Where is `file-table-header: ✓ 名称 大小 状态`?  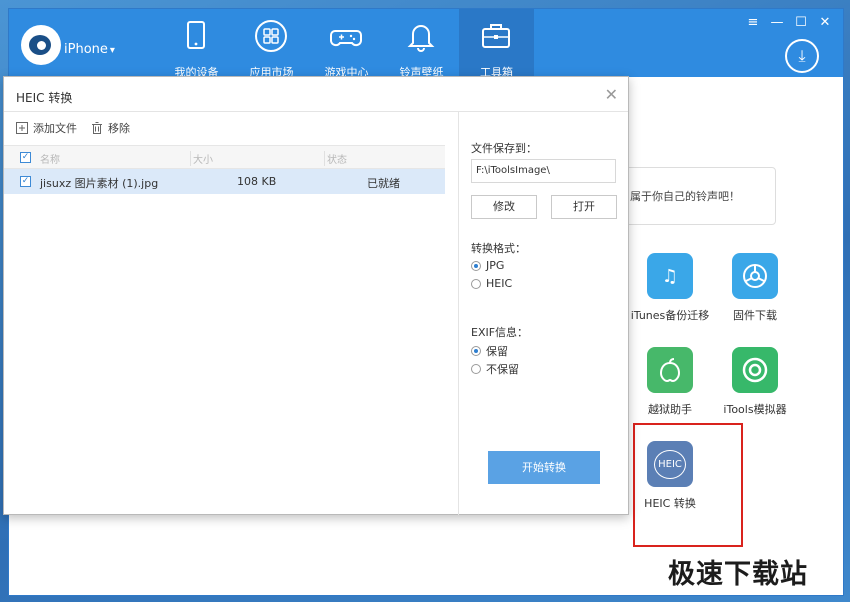 file-table-header: ✓ 名称 大小 状态 is located at coordinates (224, 157).